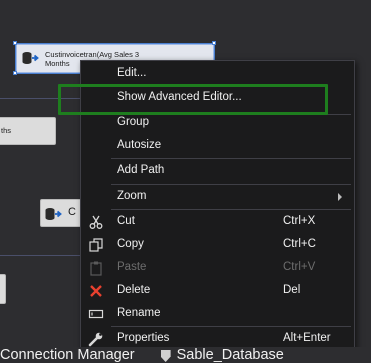  What do you see at coordinates (15, 73) in the screenshot?
I see `resize-handle-bl` at bounding box center [15, 73].